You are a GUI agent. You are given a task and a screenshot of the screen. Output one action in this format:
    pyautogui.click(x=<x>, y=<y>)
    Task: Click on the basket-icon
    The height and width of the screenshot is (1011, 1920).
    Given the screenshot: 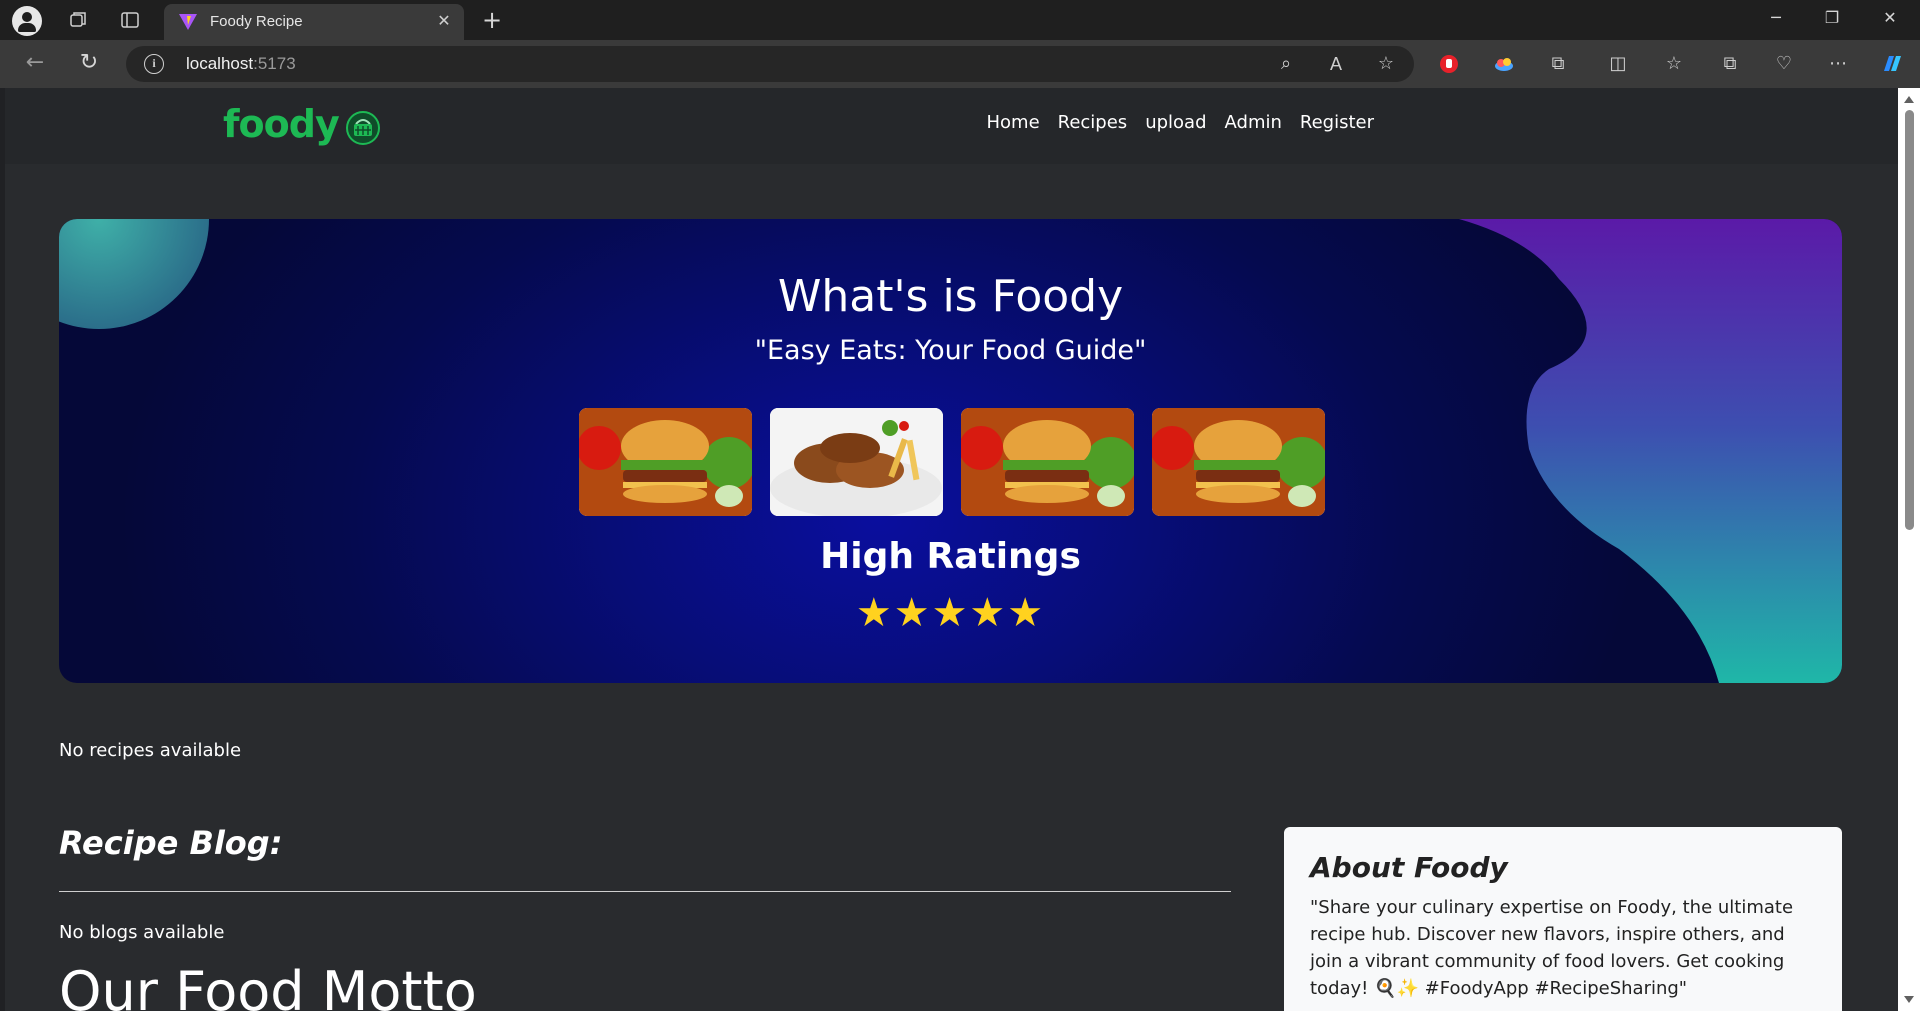 What is the action you would take?
    pyautogui.click(x=363, y=128)
    